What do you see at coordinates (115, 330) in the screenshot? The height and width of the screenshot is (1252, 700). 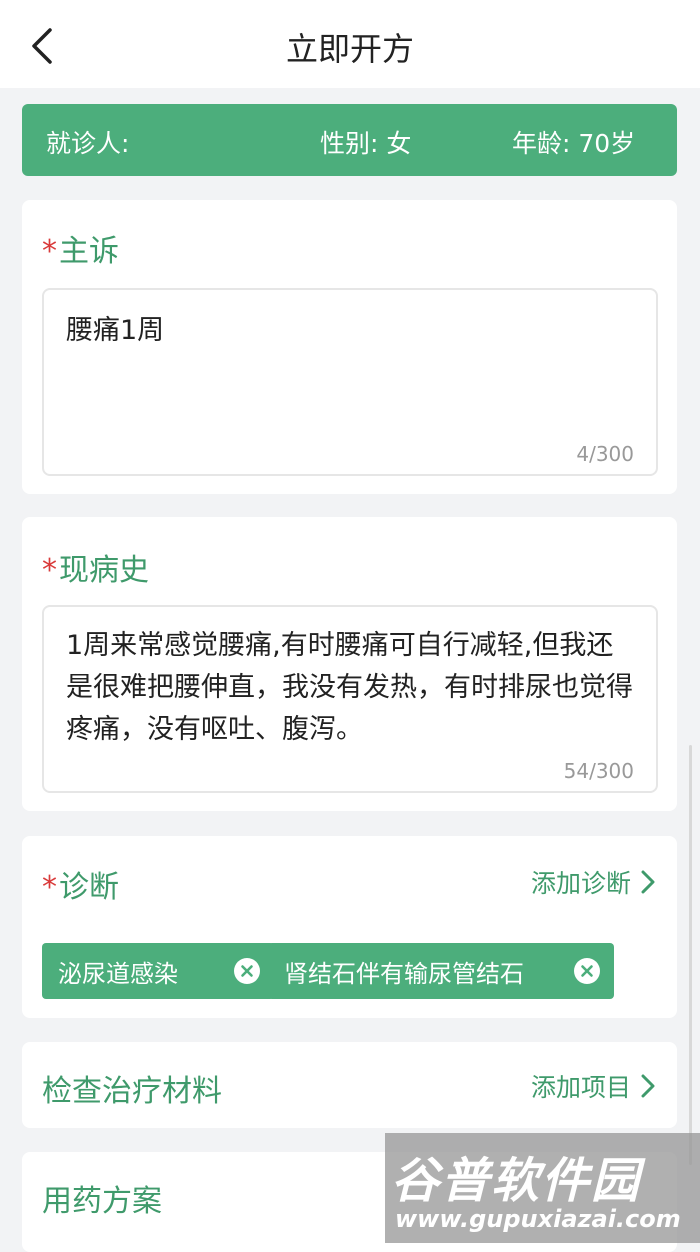 I see `chief-complaint-text: 腰痛1周` at bounding box center [115, 330].